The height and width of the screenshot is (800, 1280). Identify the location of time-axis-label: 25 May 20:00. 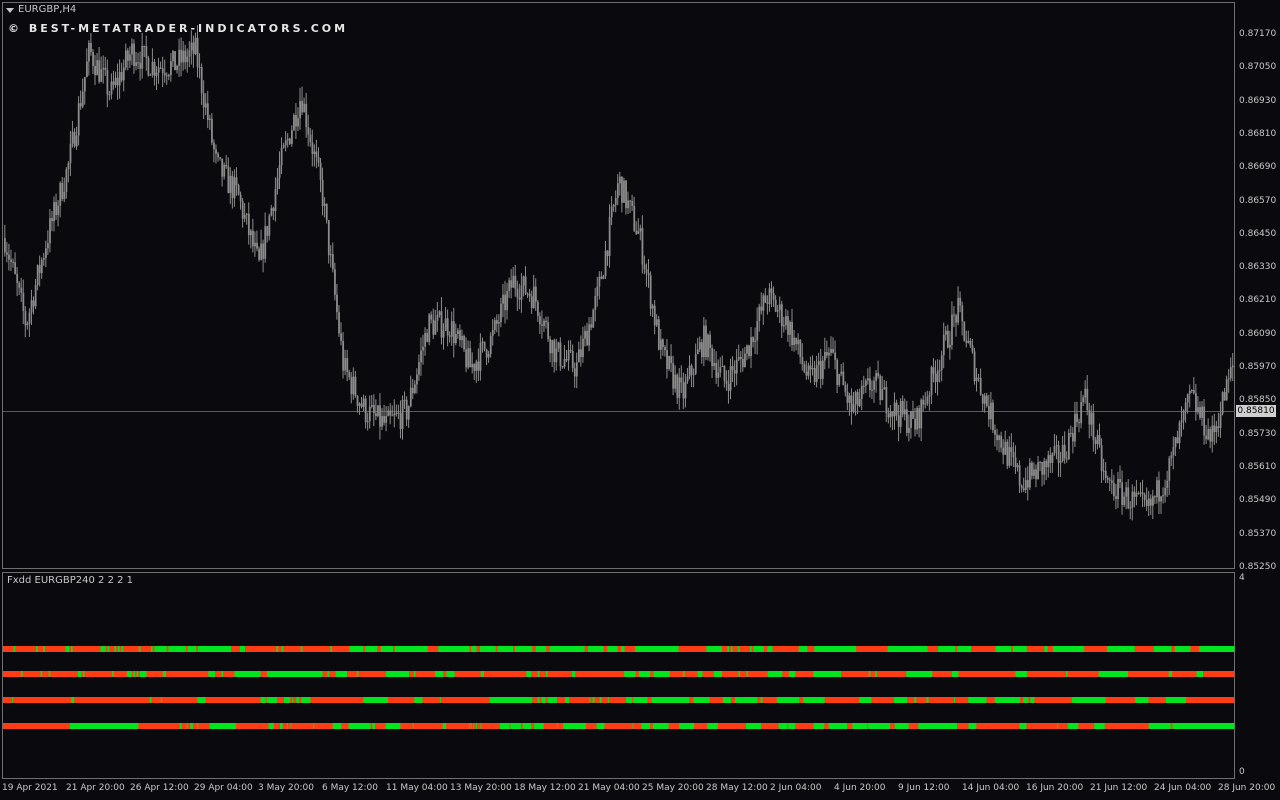
(673, 788).